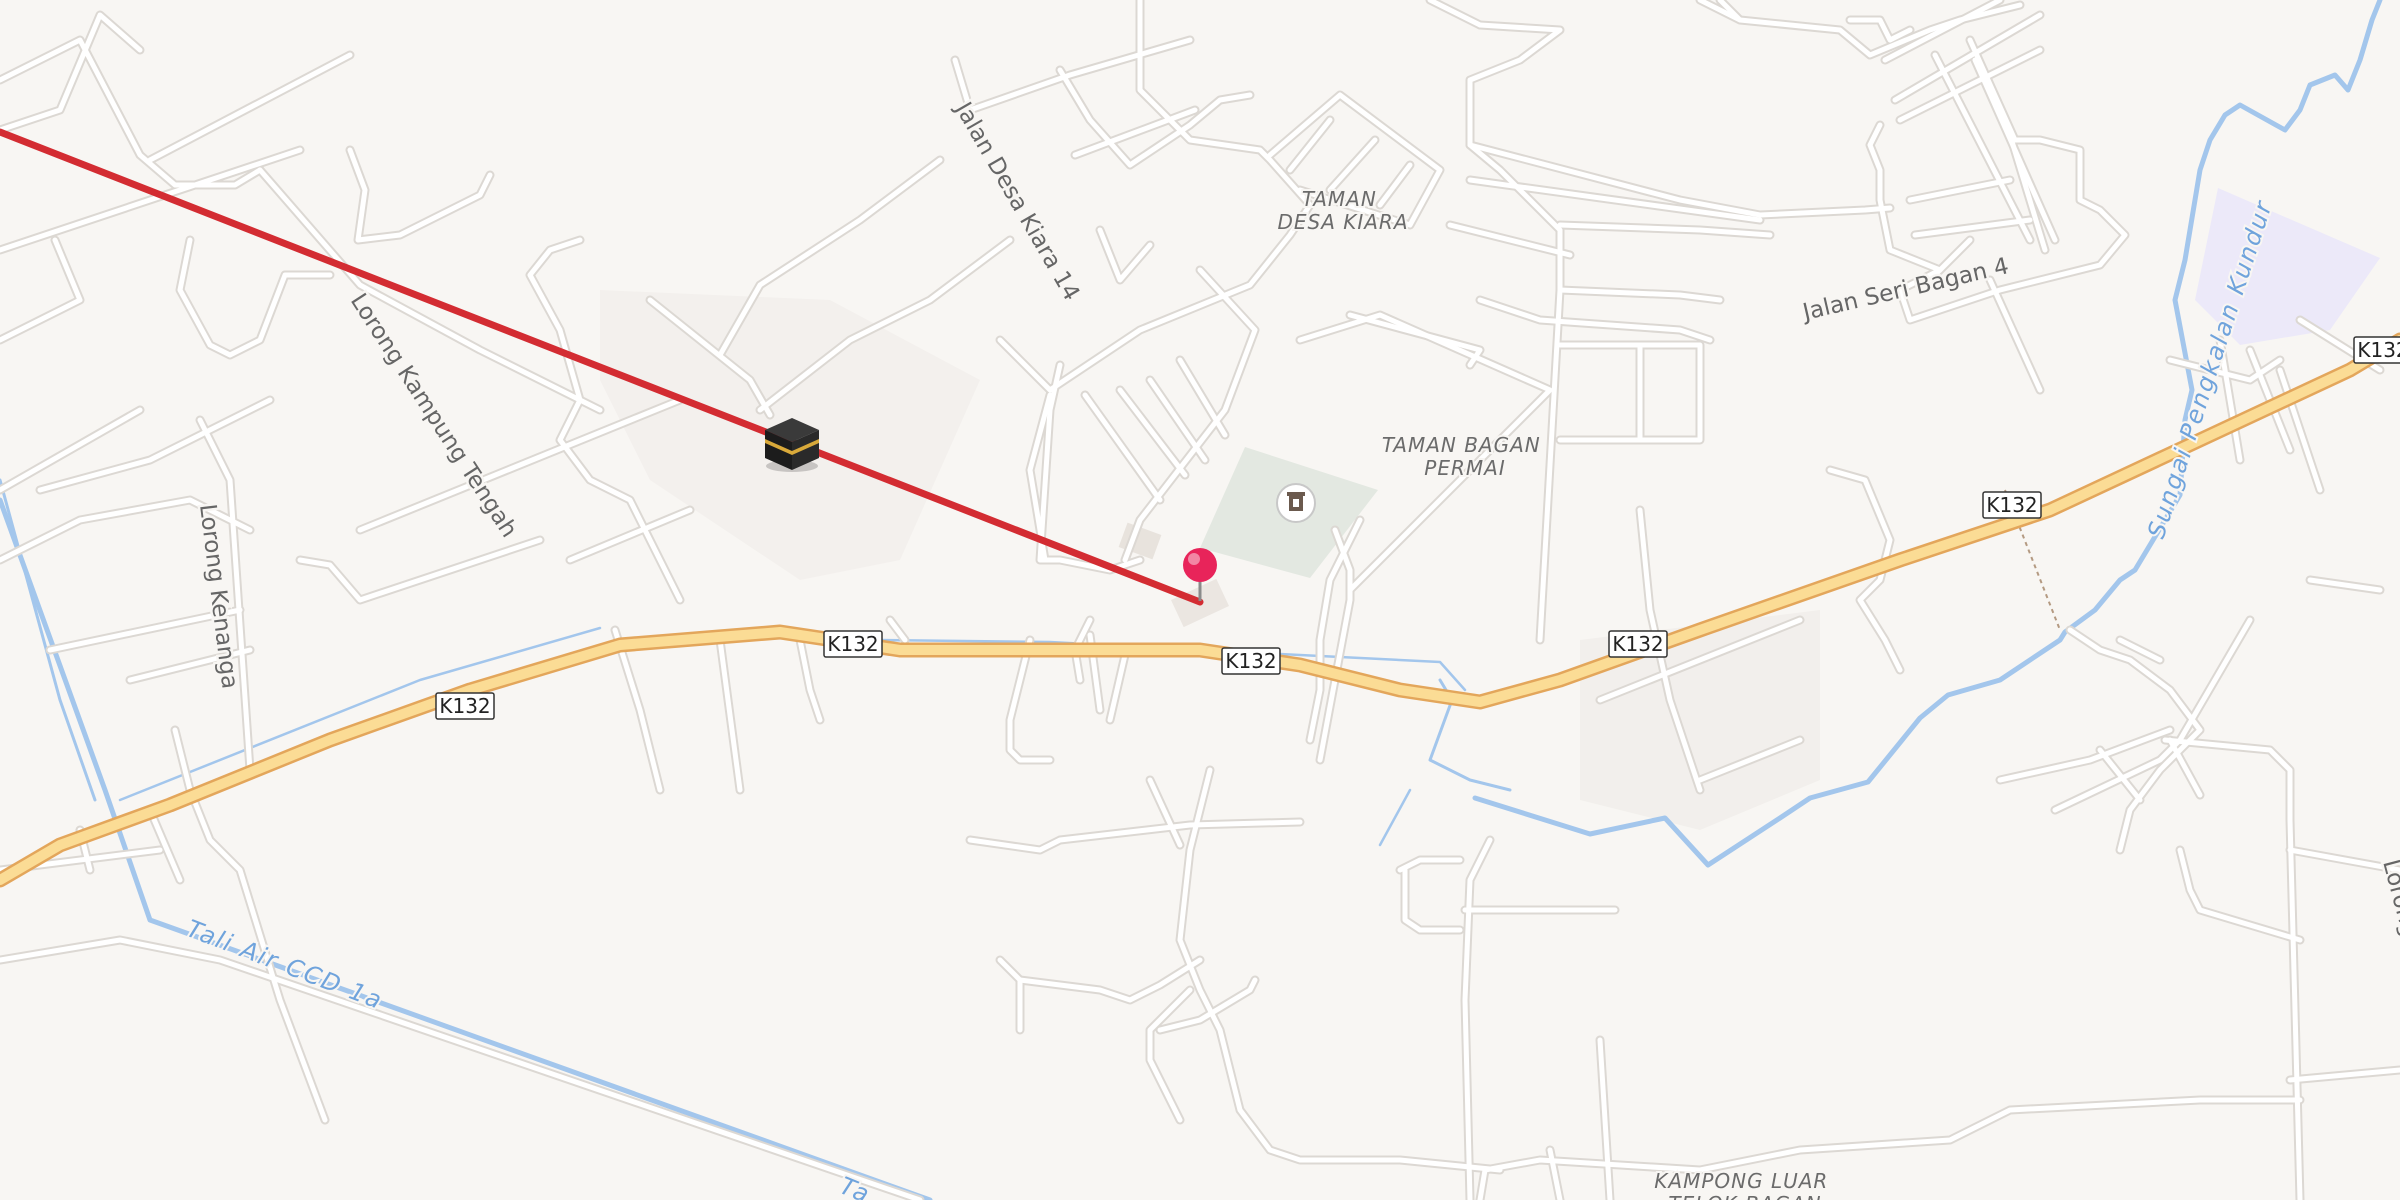 The image size is (2400, 1200). What do you see at coordinates (1342, 222) in the screenshot?
I see `place-label-line: DESA KIARA` at bounding box center [1342, 222].